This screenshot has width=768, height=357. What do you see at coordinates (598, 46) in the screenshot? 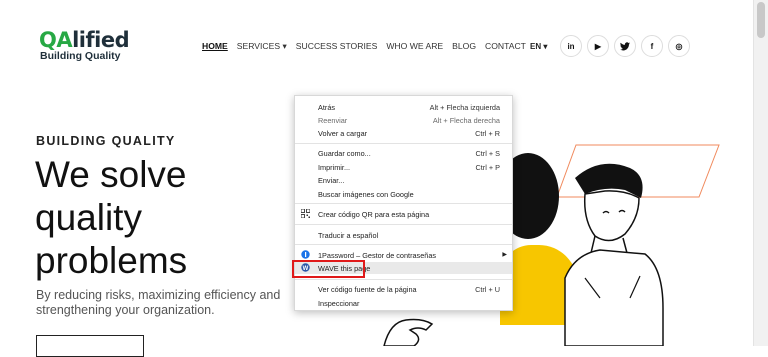
I see `youtube-icon: ▶` at bounding box center [598, 46].